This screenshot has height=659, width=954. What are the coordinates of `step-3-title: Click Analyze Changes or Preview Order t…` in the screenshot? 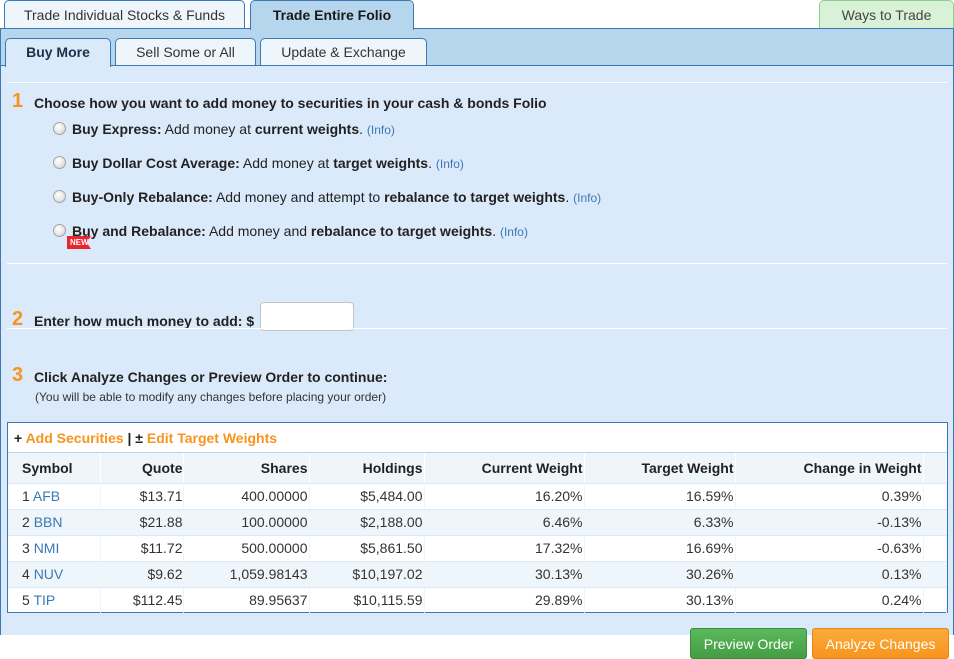 It's located at (211, 377).